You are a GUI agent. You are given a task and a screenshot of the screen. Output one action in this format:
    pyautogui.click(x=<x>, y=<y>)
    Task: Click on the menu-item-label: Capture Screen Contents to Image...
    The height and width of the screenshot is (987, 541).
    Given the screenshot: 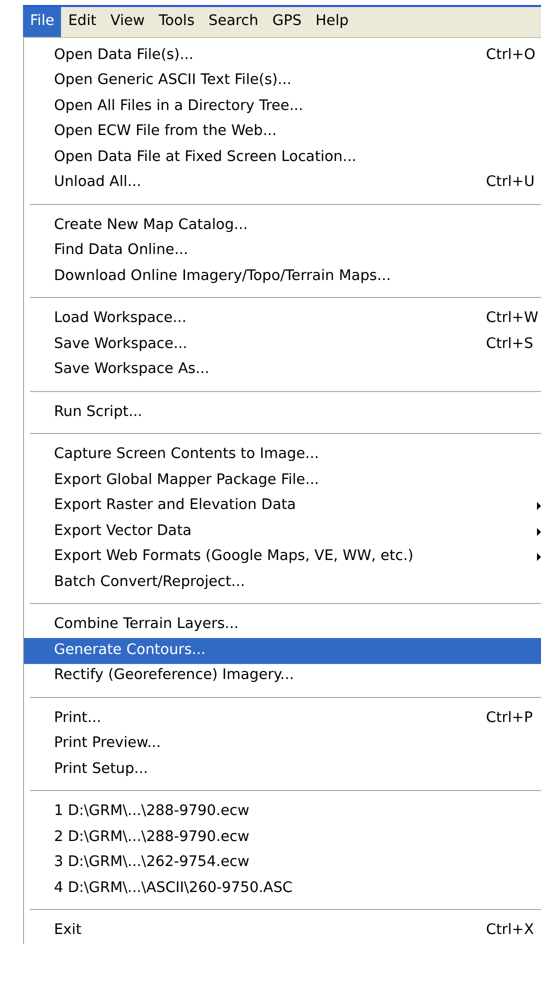 What is the action you would take?
    pyautogui.click(x=186, y=454)
    